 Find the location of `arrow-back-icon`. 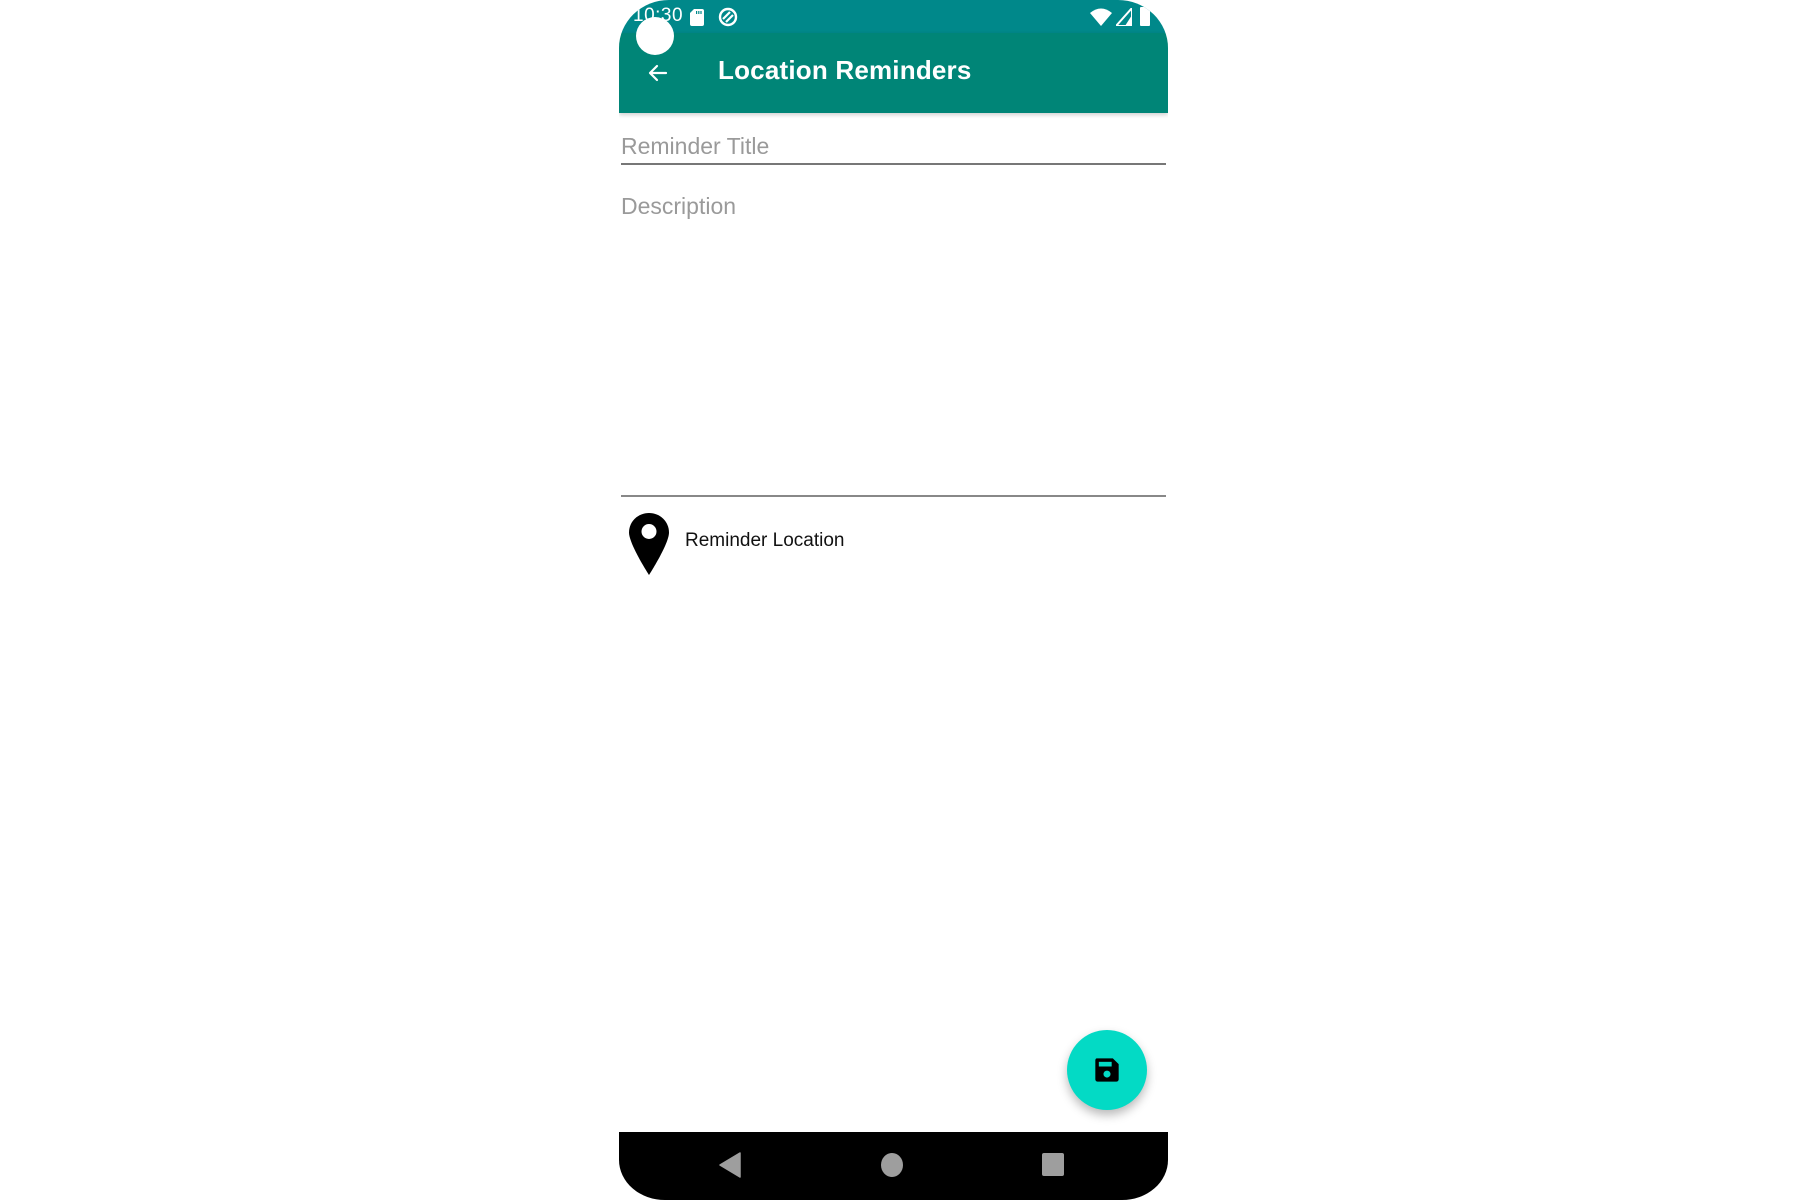

arrow-back-icon is located at coordinates (658, 73).